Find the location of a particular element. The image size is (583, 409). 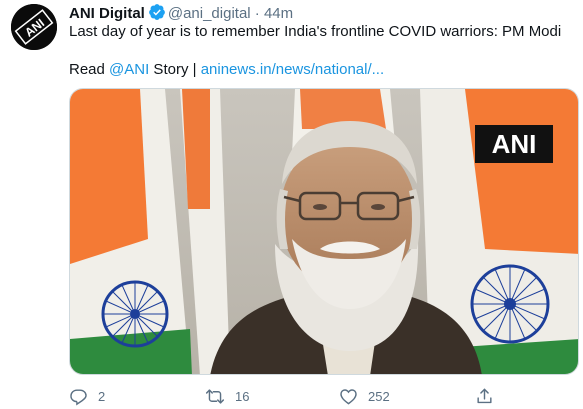

retweet-button: 16 is located at coordinates (227, 396).